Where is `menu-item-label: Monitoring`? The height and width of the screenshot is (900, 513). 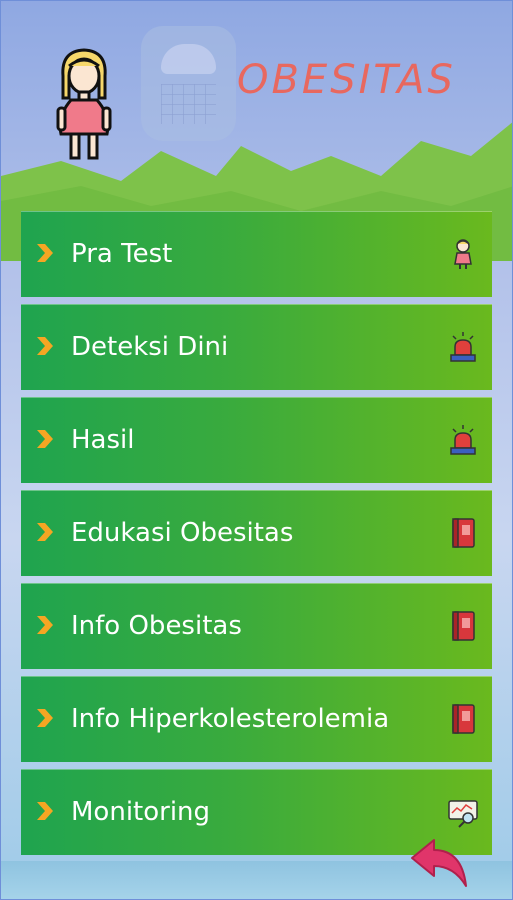
menu-item-label: Monitoring is located at coordinates (141, 812).